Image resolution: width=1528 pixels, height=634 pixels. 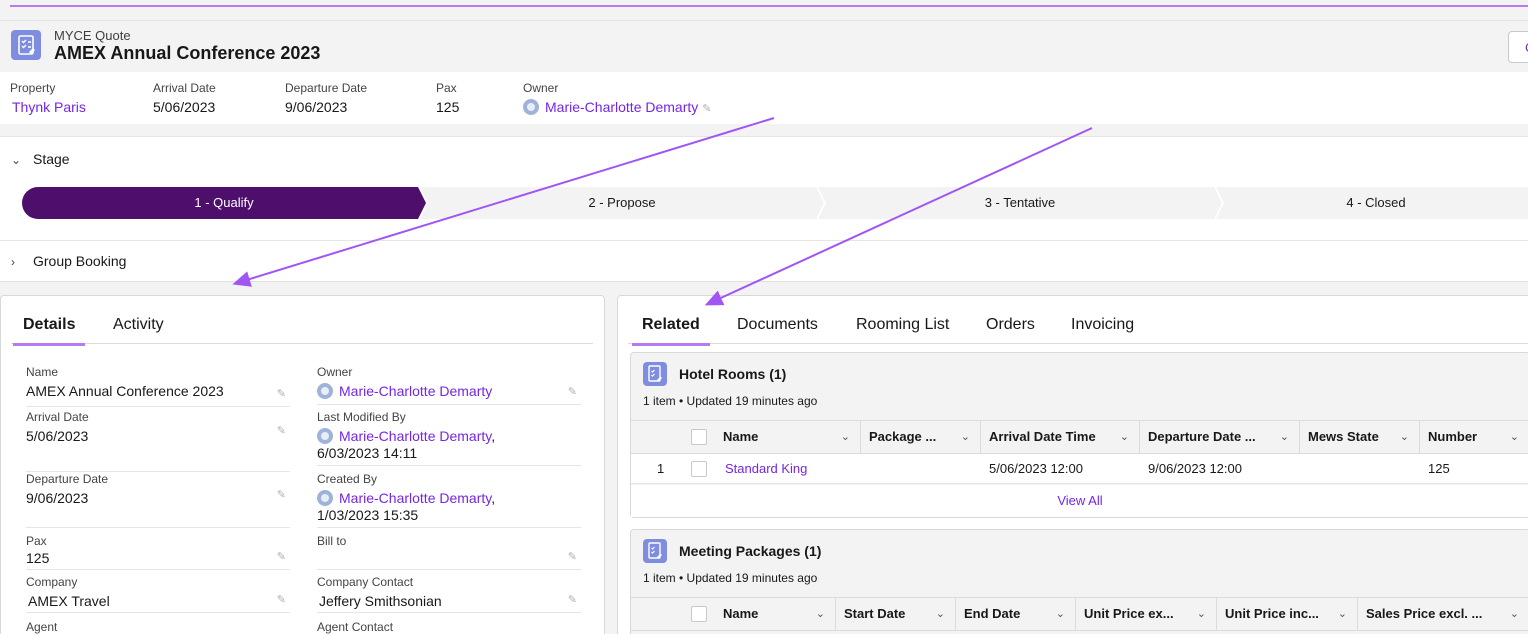 What do you see at coordinates (1372, 203) in the screenshot?
I see `path-step-closed: 4 - Closed` at bounding box center [1372, 203].